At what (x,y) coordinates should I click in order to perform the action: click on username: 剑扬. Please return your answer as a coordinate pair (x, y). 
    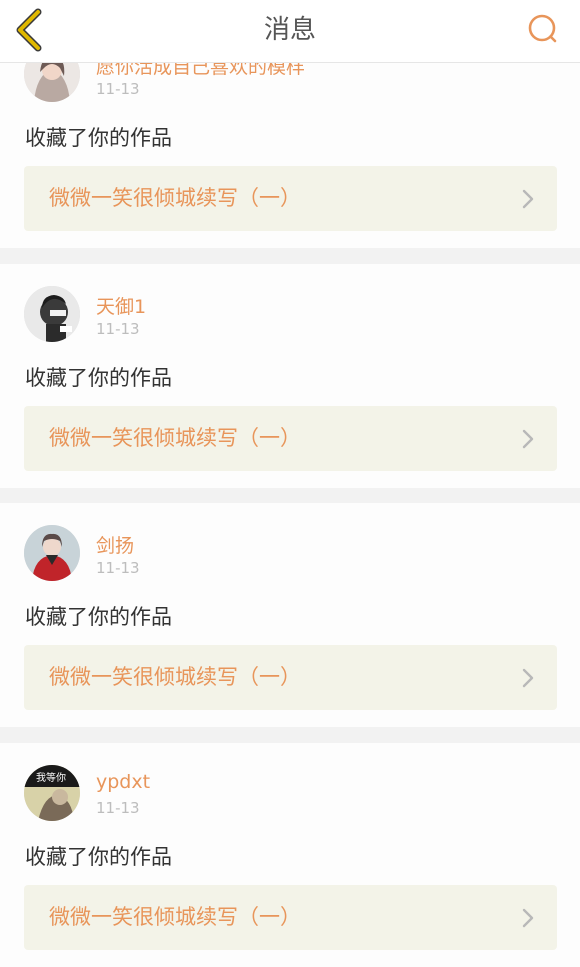
    Looking at the image, I should click on (115, 544).